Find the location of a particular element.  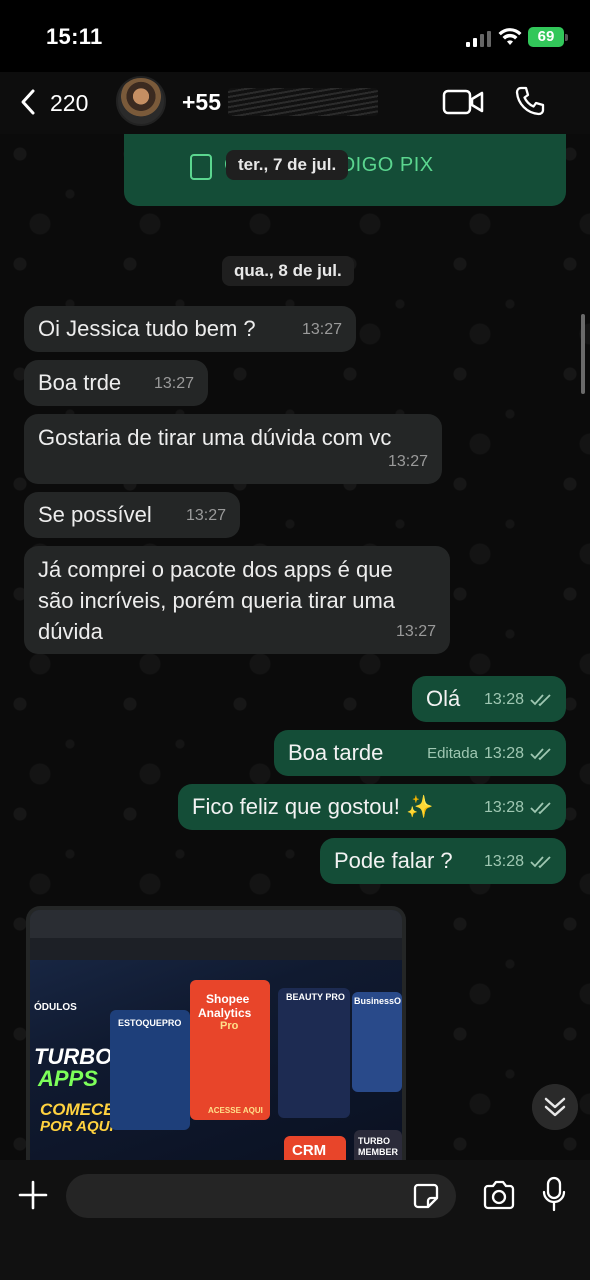

photo-text: ÓDULOS is located at coordinates (55, 1007).